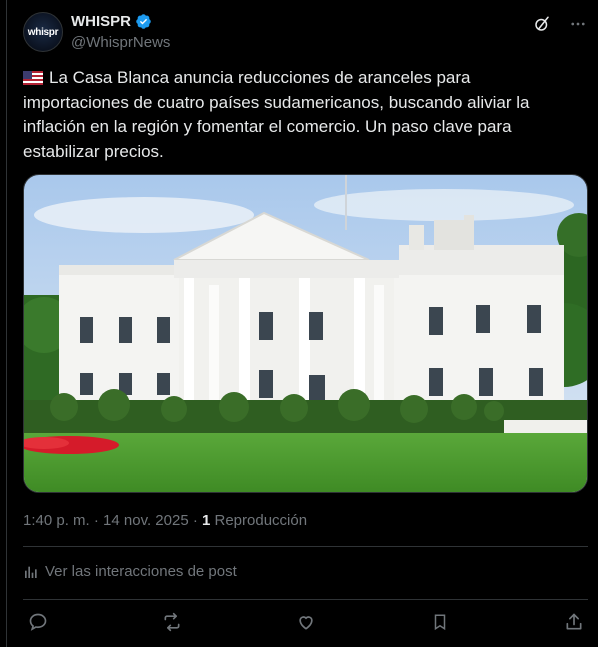  What do you see at coordinates (38, 622) in the screenshot?
I see `reply-icon` at bounding box center [38, 622].